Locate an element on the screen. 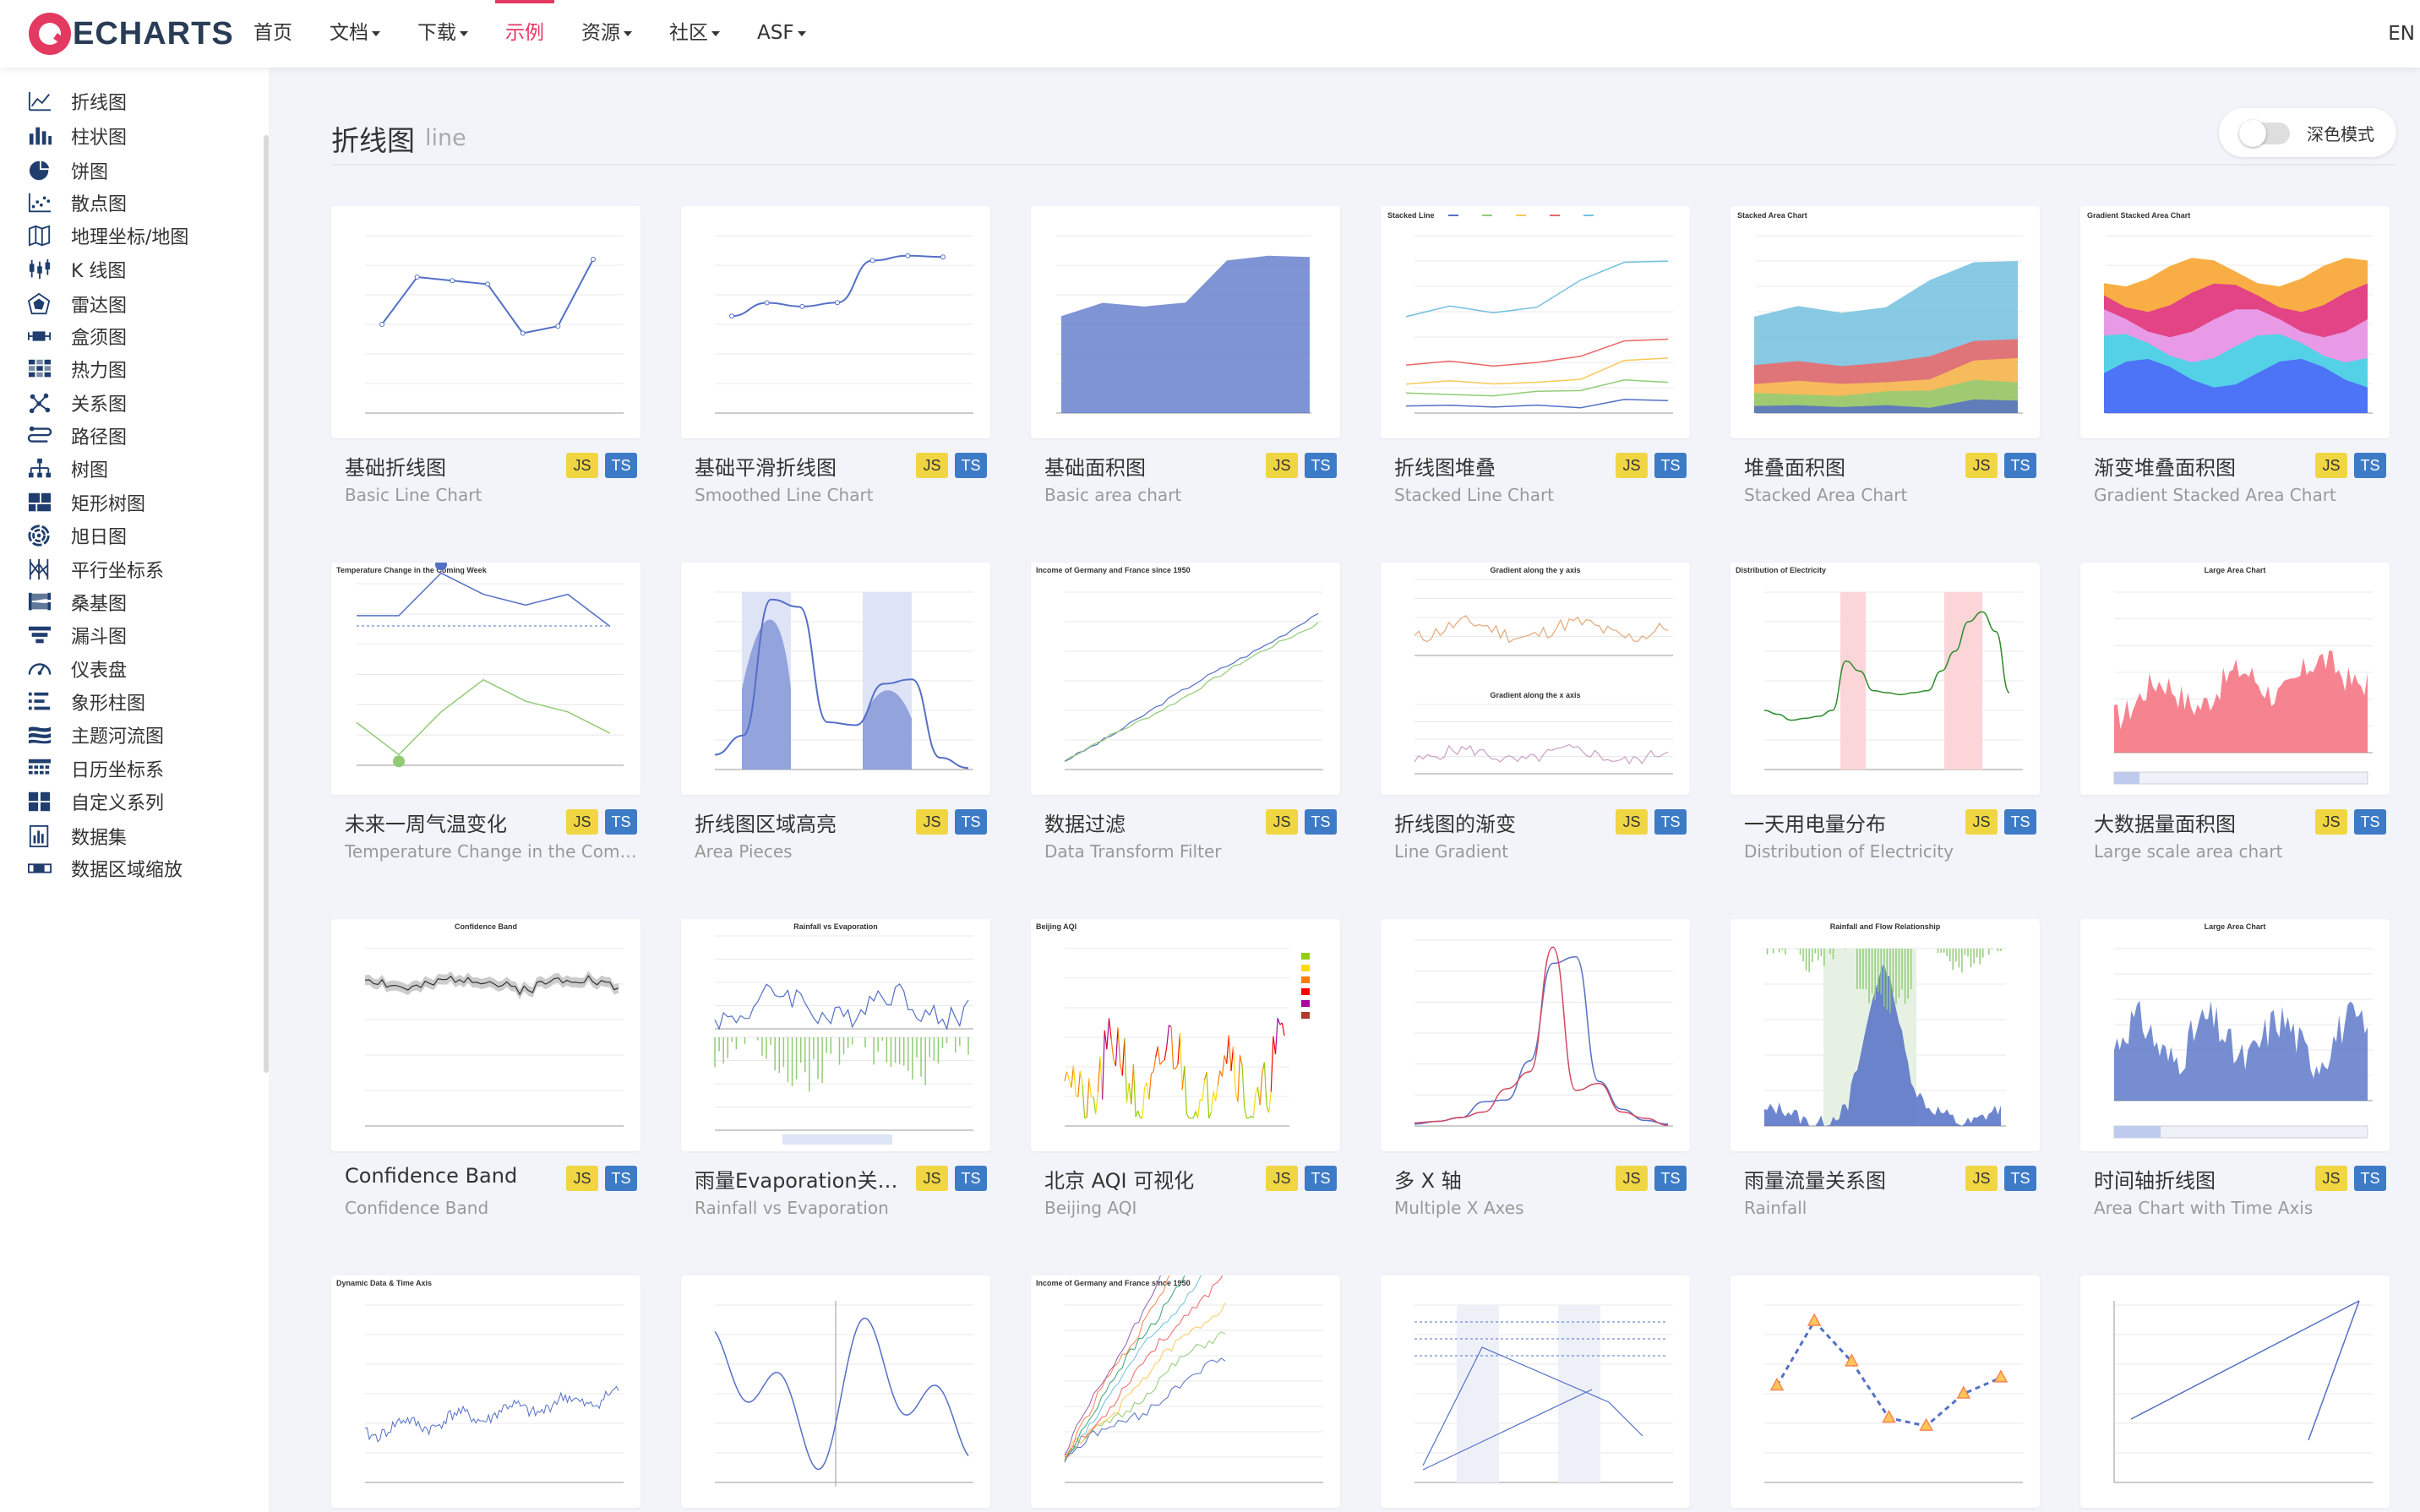 Image resolution: width=2420 pixels, height=1512 pixels. example-card: 基础折线图 JS TS Basic Line Chart is located at coordinates (485, 355).